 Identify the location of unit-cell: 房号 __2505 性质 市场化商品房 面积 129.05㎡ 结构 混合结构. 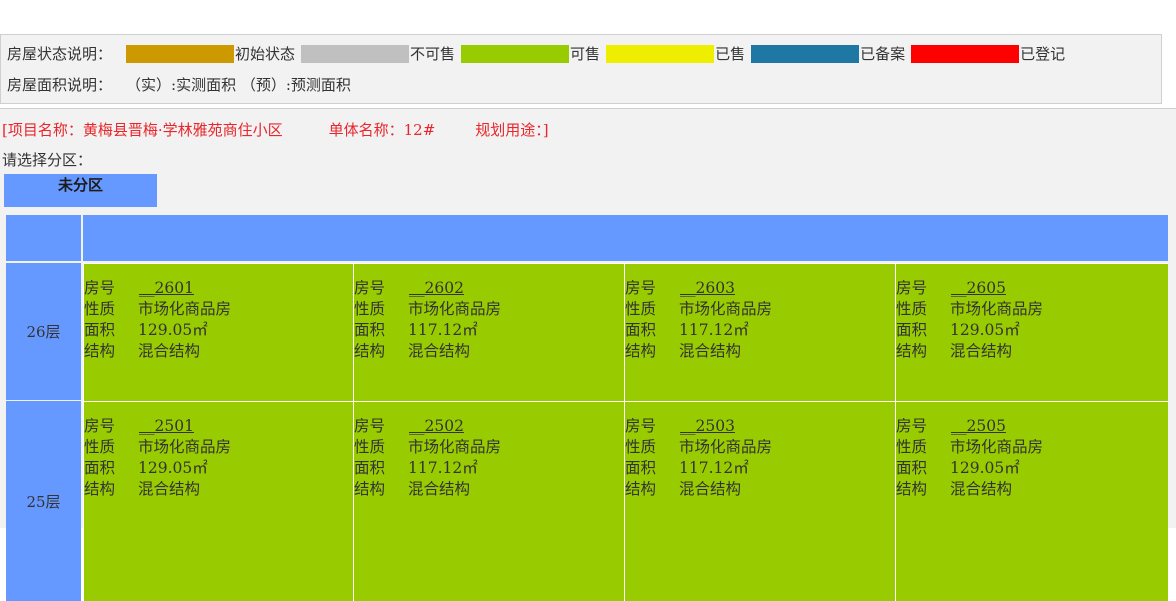
(1031, 501).